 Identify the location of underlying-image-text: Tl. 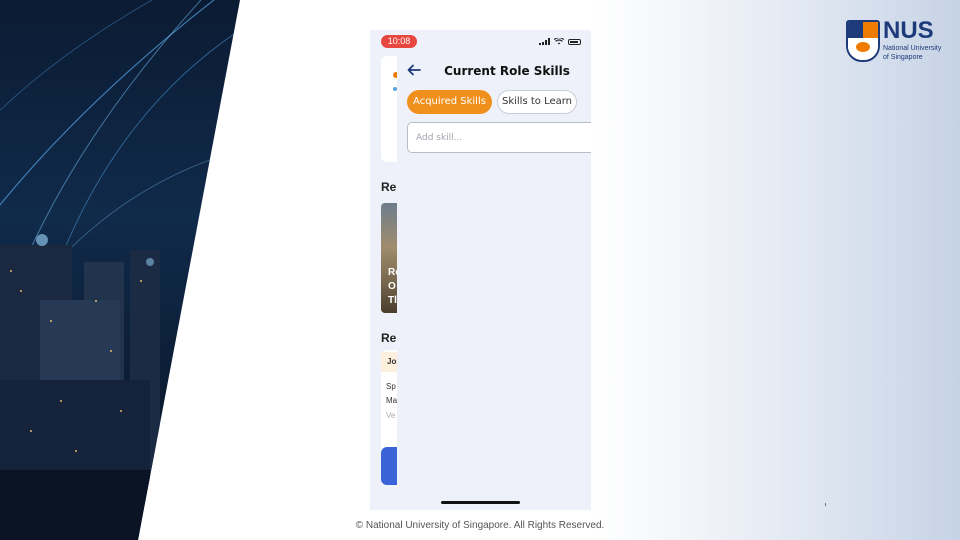
(392, 300).